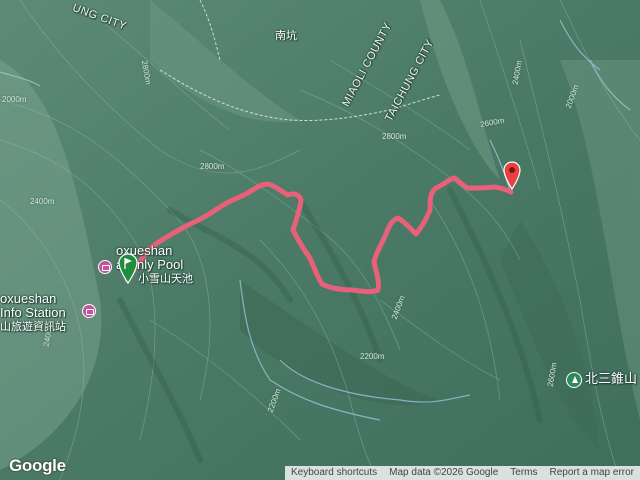  I want to click on poi-label-station: oxueshan Info Station 山旅遊資訊站, so click(33, 313).